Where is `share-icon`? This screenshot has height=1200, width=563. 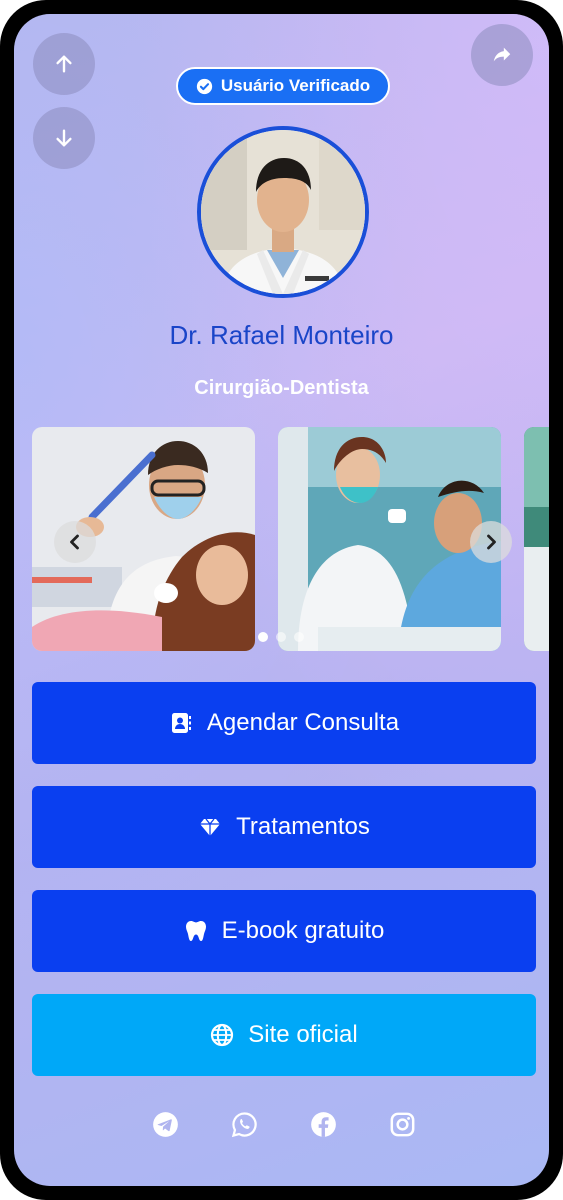
share-icon is located at coordinates (502, 54).